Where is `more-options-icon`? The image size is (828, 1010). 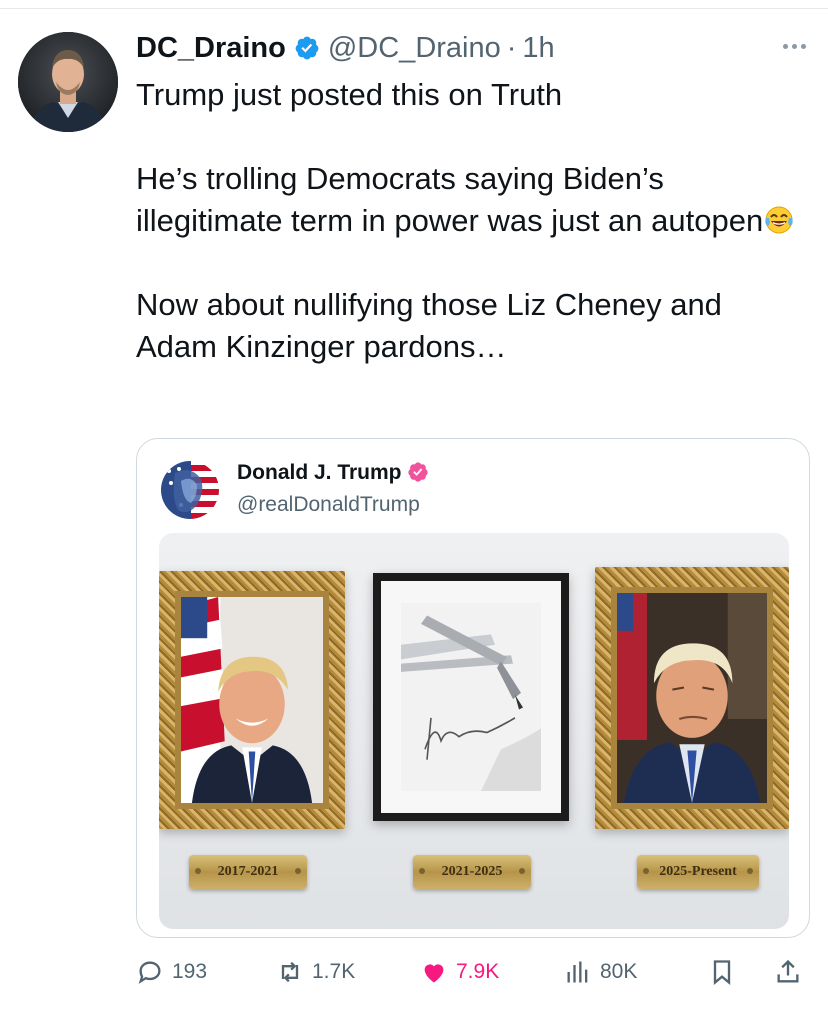
more-options-icon is located at coordinates (794, 46).